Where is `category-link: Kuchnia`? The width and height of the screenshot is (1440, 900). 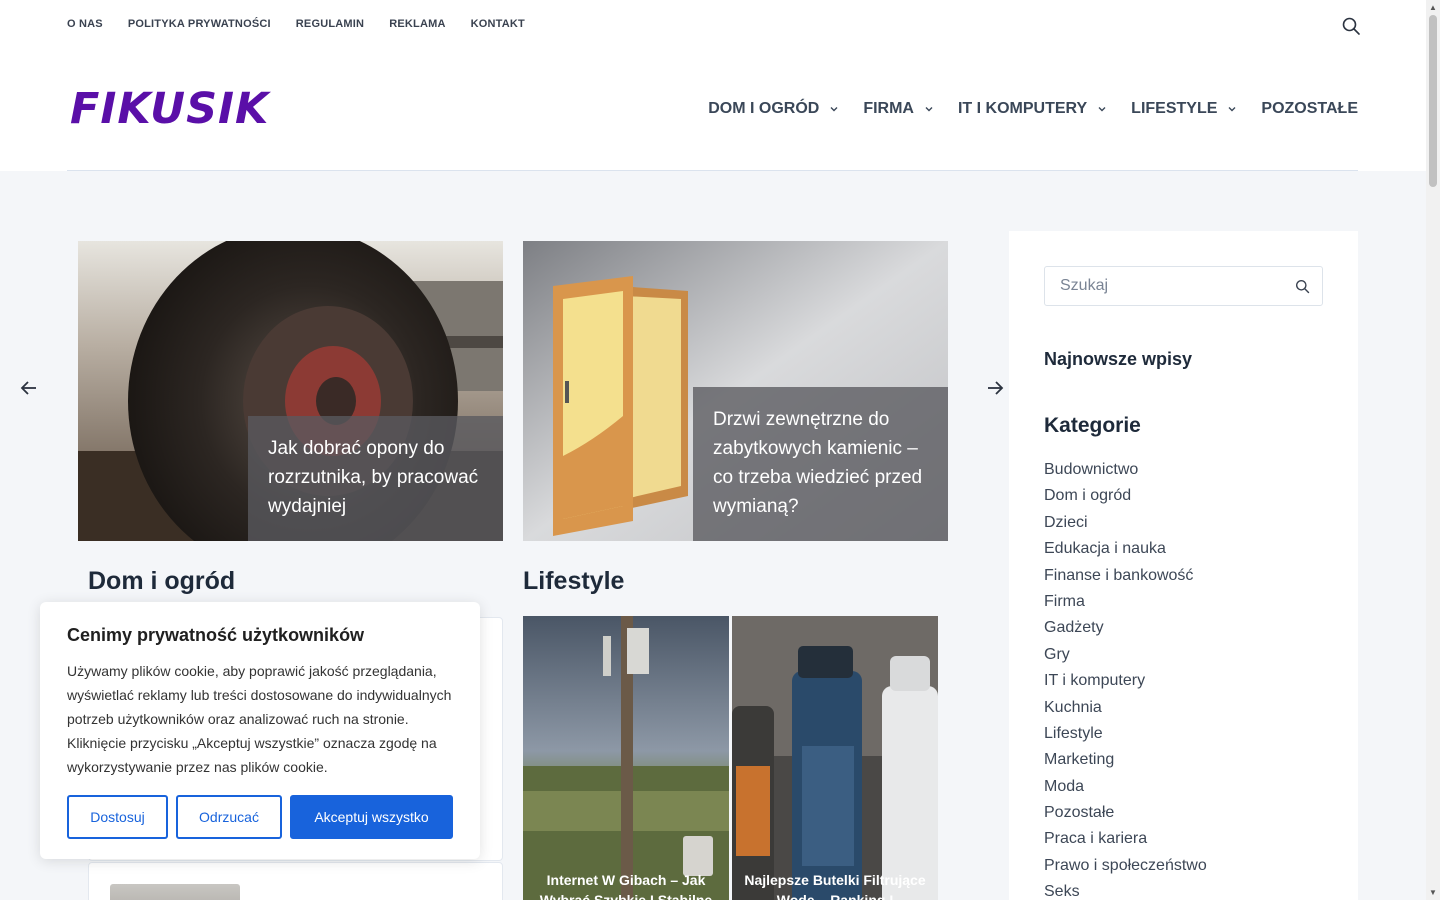
category-link: Kuchnia is located at coordinates (1125, 709).